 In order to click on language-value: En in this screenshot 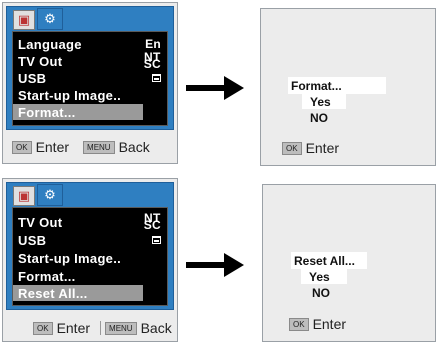, I will do `click(153, 44)`.